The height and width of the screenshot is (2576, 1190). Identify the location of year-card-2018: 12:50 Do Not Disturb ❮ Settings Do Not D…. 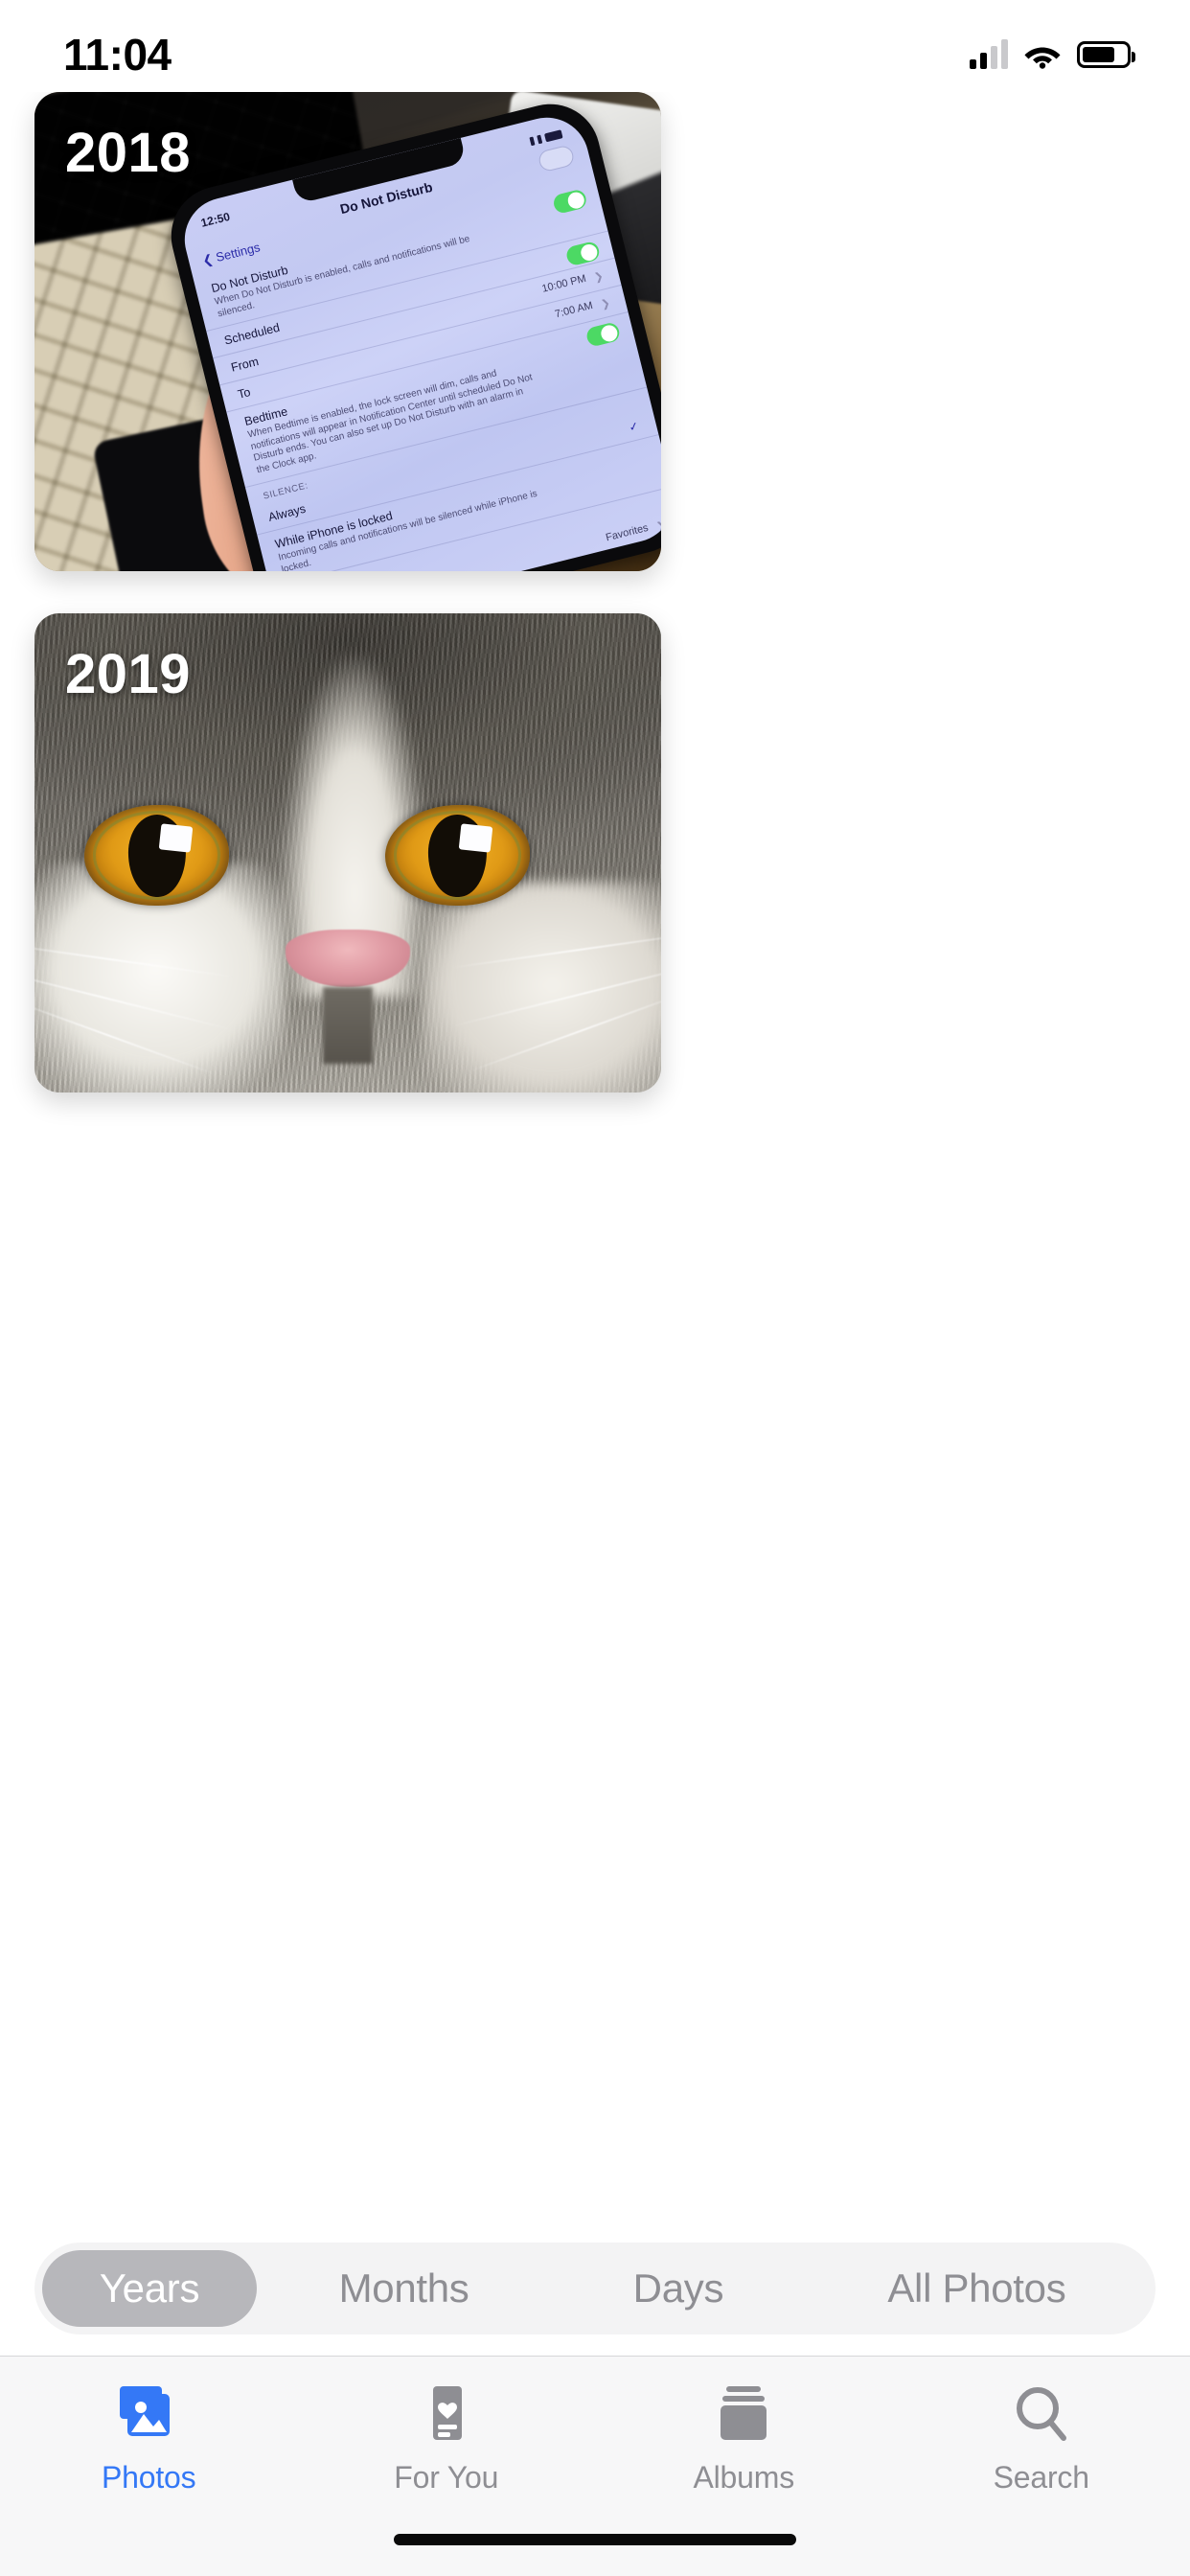
(348, 331).